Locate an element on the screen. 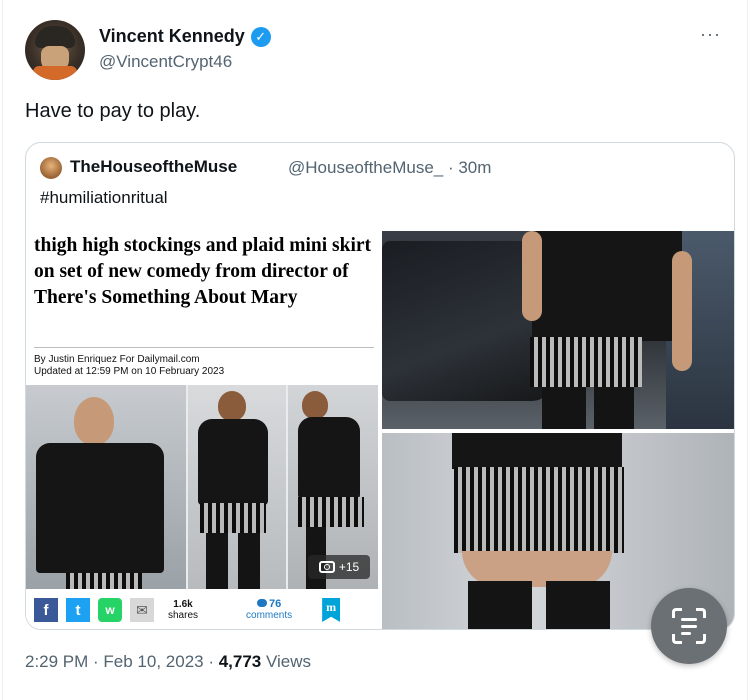 This screenshot has width=750, height=700. dailymail-bookmark-icon: m is located at coordinates (331, 610).